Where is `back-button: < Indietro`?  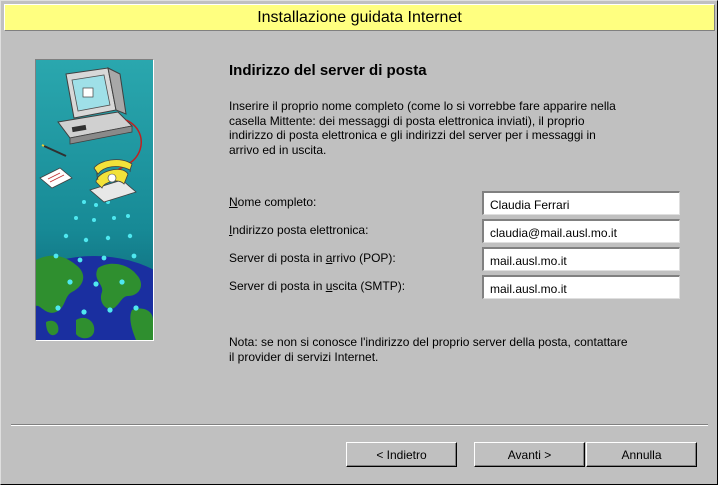 back-button: < Indietro is located at coordinates (401, 454).